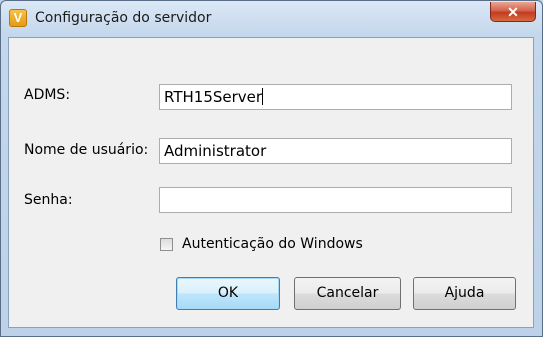 The image size is (543, 337). What do you see at coordinates (228, 293) in the screenshot?
I see `ok-button: OK` at bounding box center [228, 293].